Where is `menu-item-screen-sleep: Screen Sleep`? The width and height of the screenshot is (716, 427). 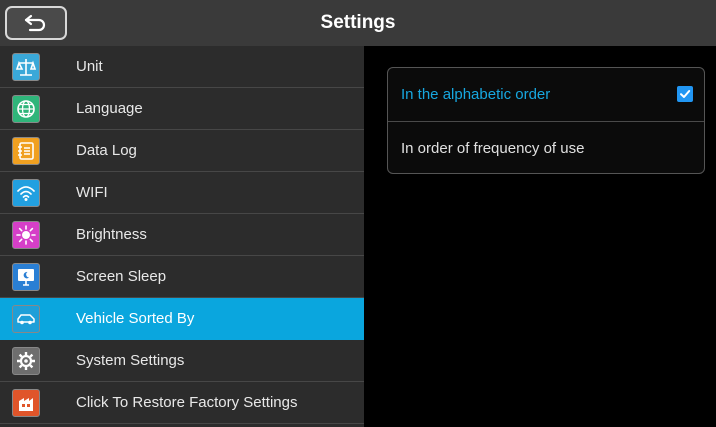
menu-item-screen-sleep: Screen Sleep is located at coordinates (182, 277).